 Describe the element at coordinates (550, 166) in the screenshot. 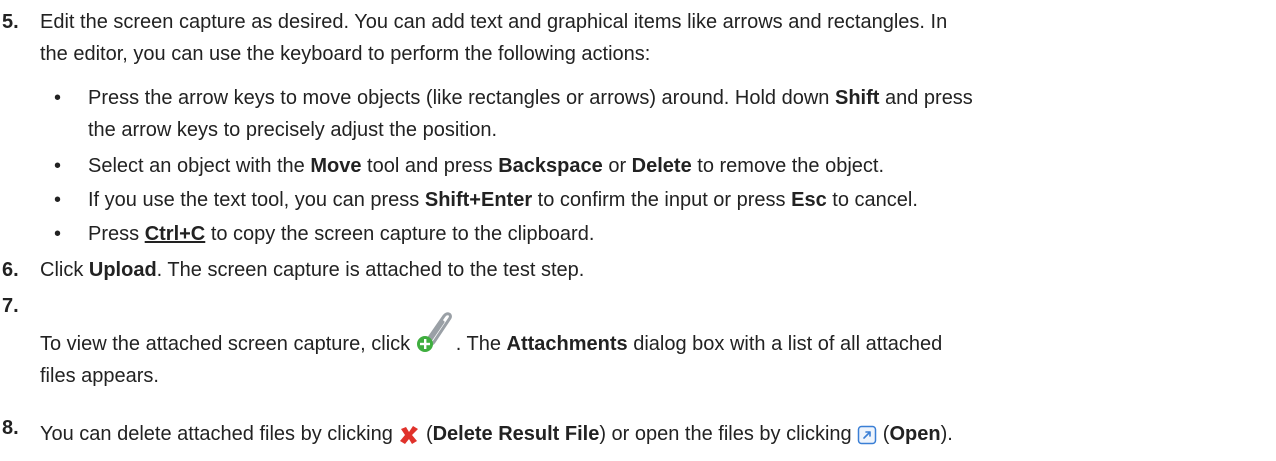

I see `keyword: Backspace` at that location.